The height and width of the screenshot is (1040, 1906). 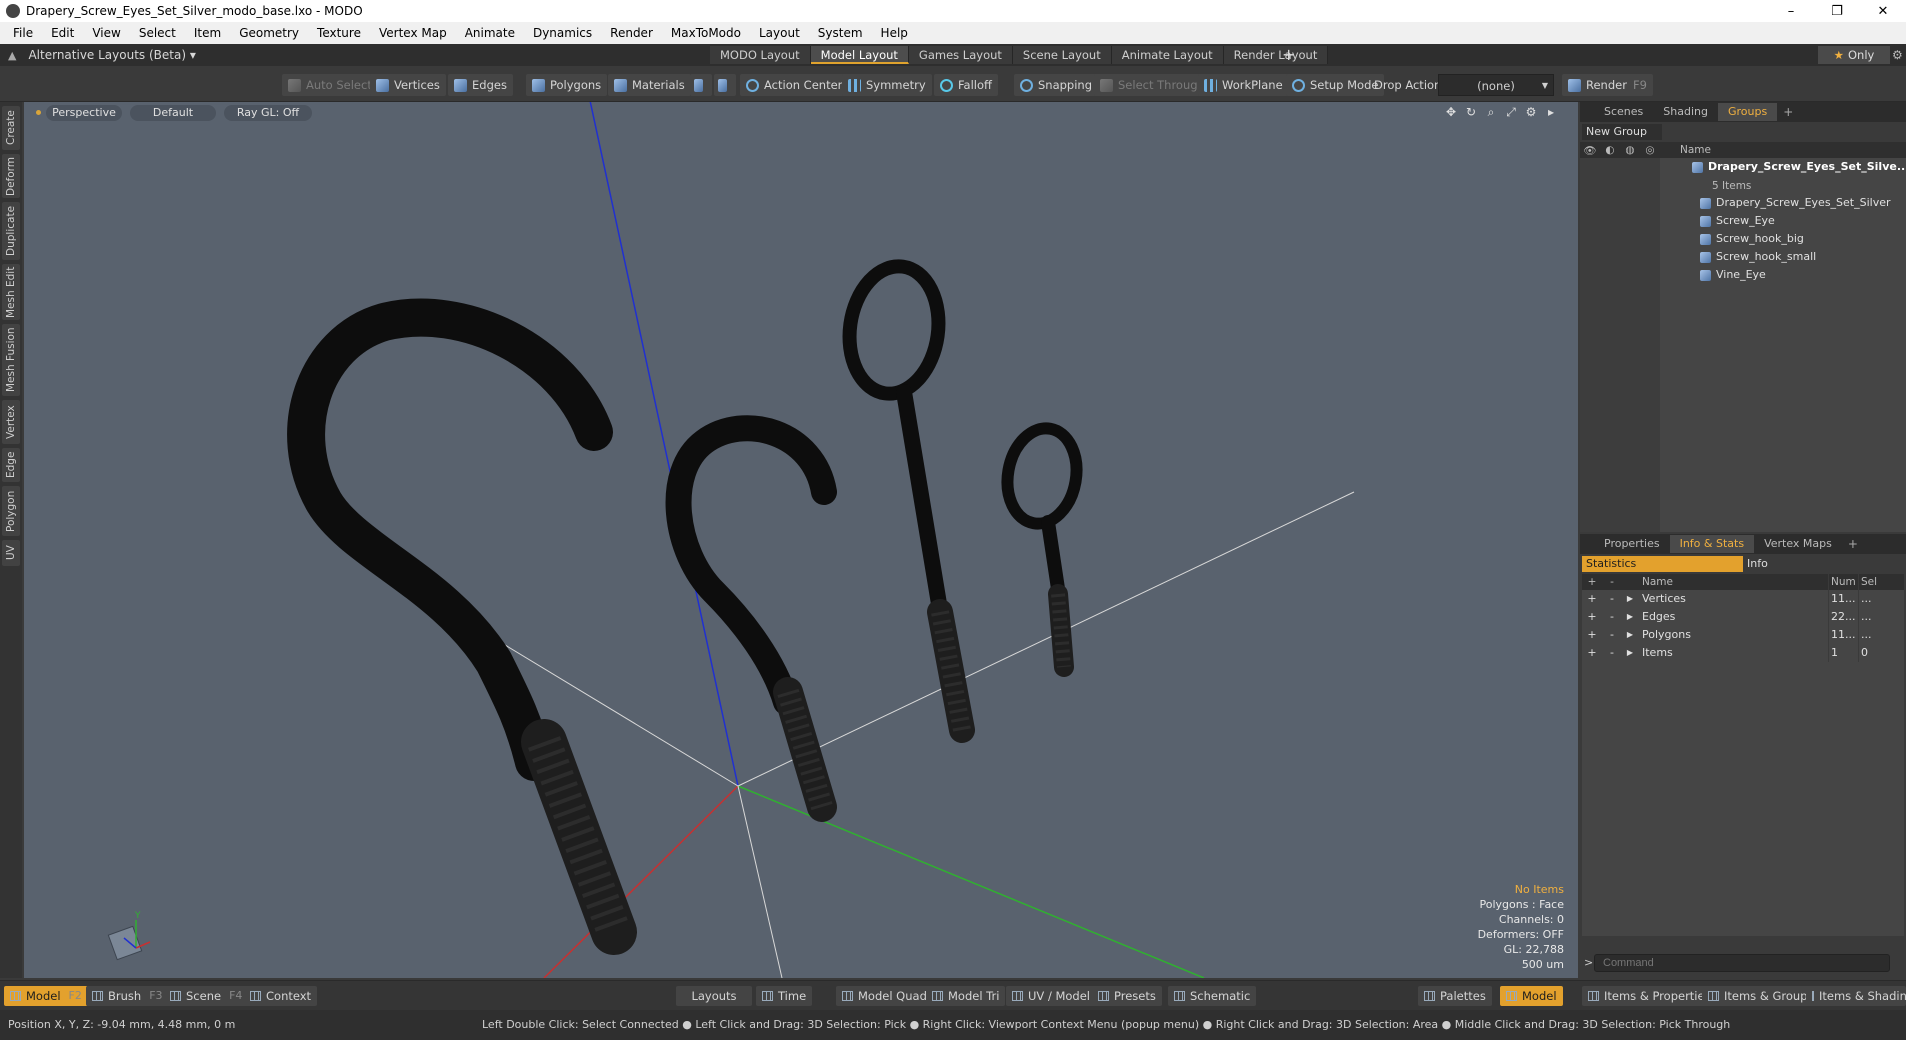 What do you see at coordinates (1056, 85) in the screenshot?
I see `snapping-button: Snapping` at bounding box center [1056, 85].